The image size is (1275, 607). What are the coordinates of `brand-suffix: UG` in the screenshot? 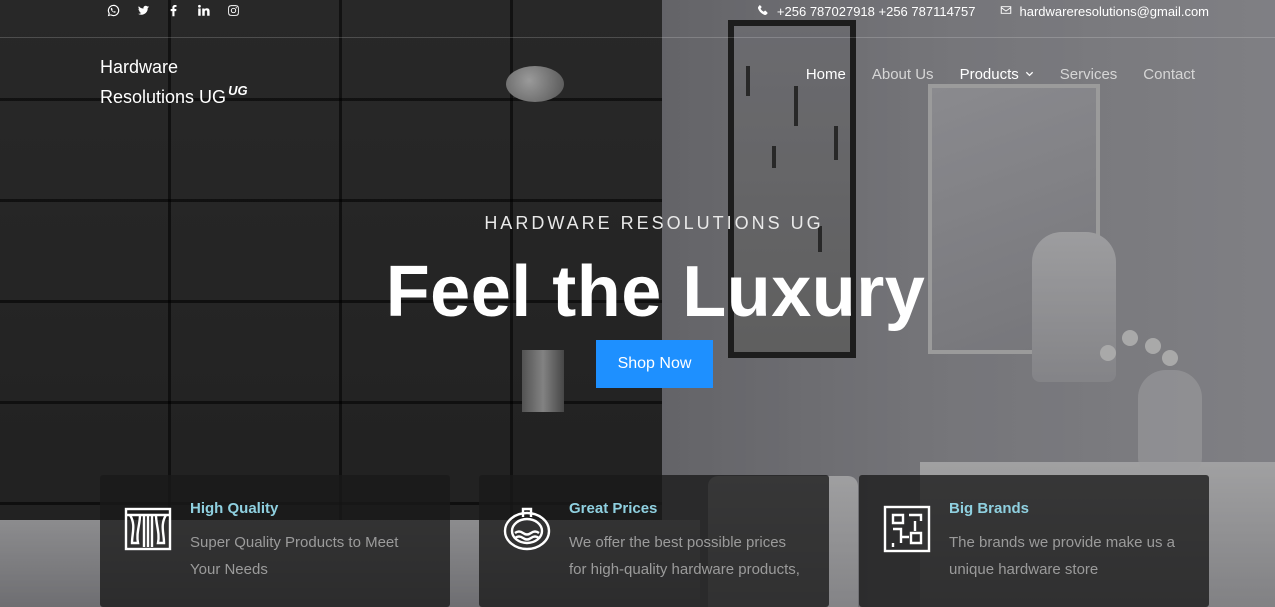 It's located at (238, 90).